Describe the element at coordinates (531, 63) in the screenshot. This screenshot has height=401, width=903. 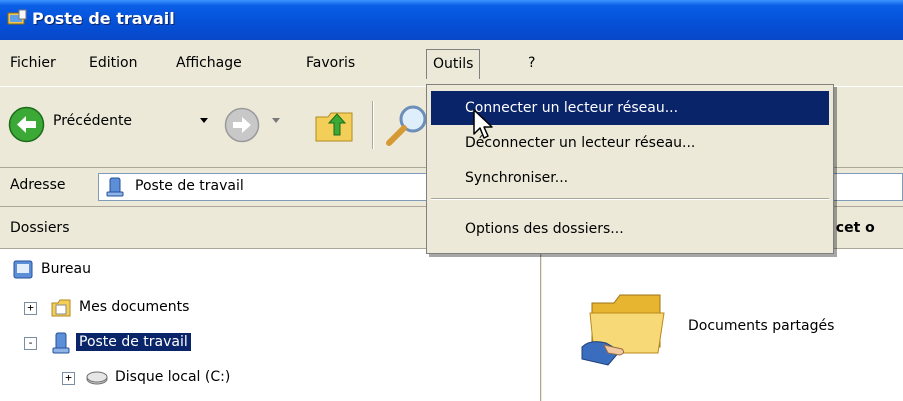
I see `menu-help: ?` at that location.